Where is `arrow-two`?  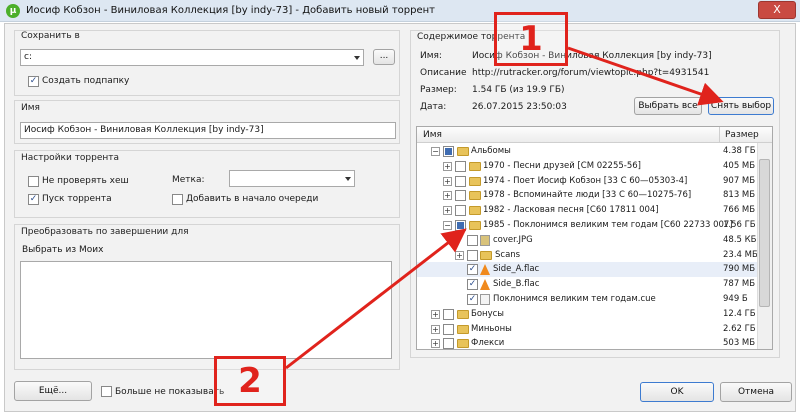 arrow-two is located at coordinates (376, 299).